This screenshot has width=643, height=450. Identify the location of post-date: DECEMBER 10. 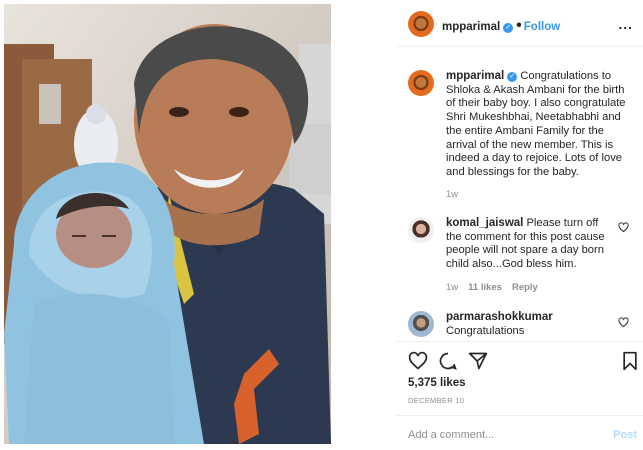
(436, 400).